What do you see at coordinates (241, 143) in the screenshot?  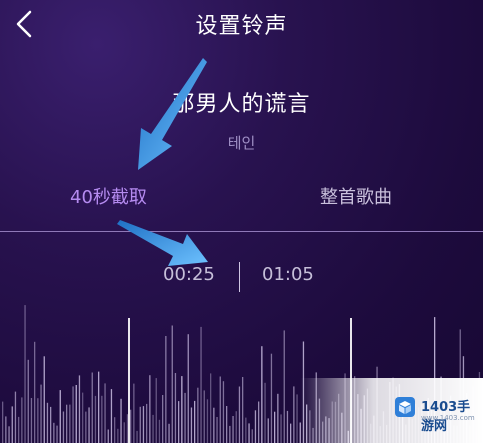 I see `song-artist: 테인` at bounding box center [241, 143].